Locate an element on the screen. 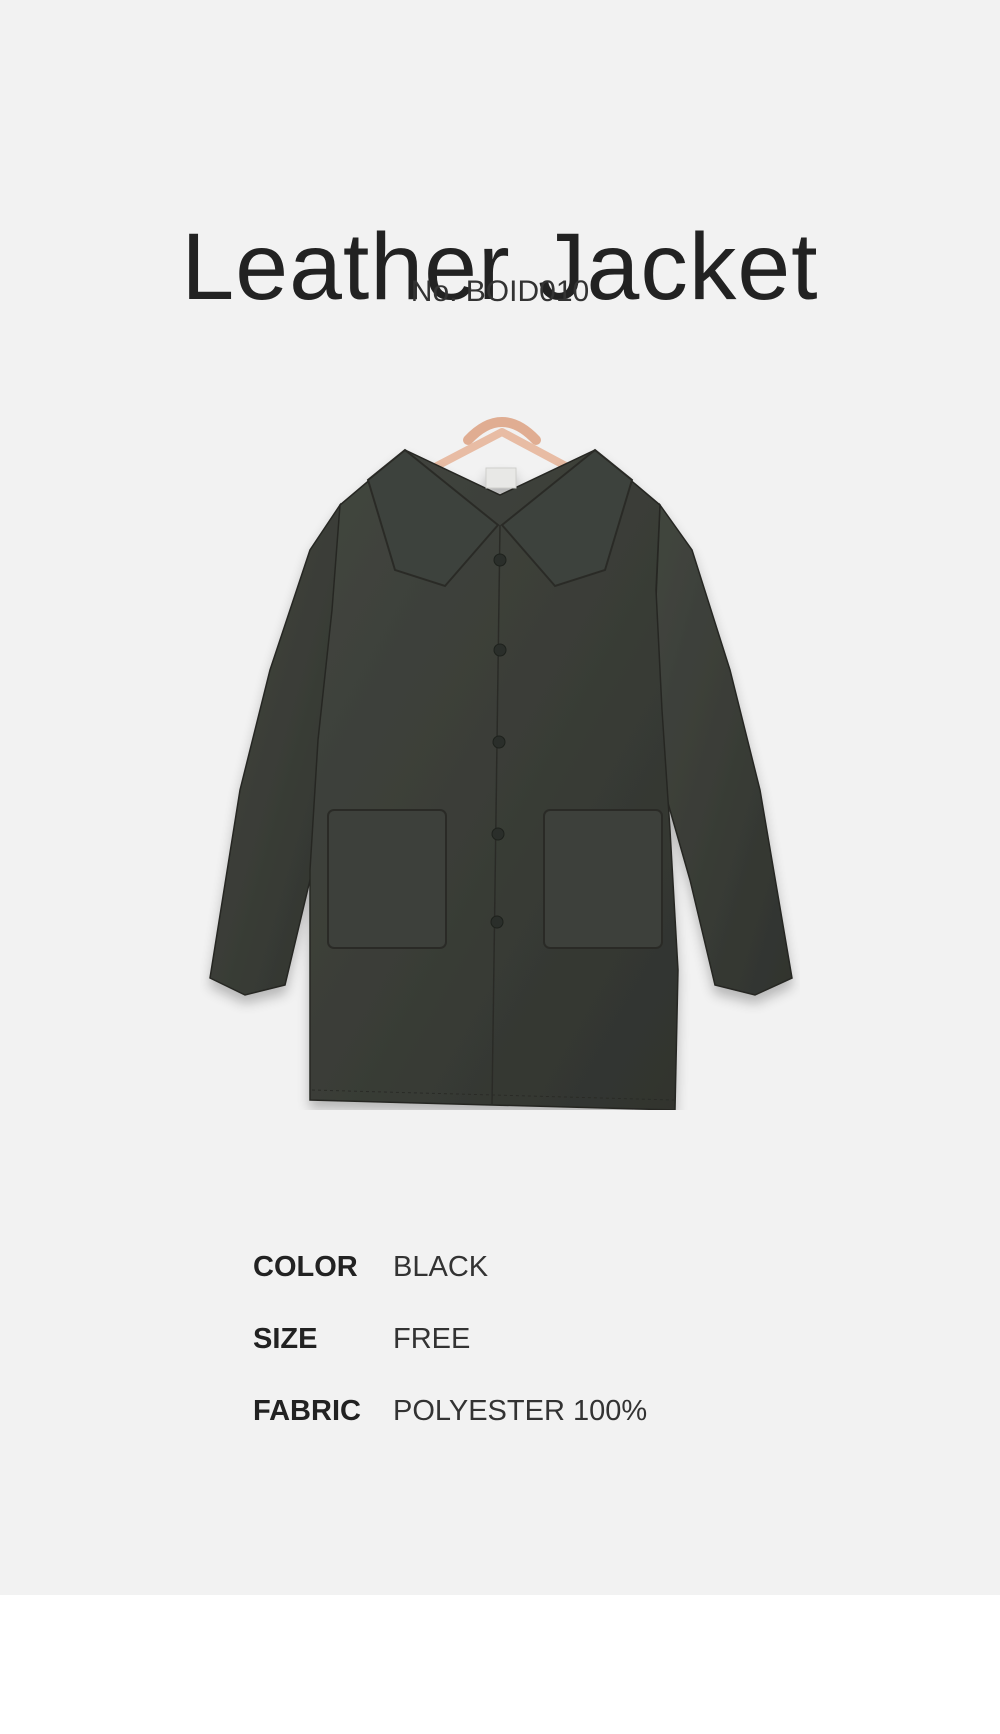  left-pocket is located at coordinates (387, 879).